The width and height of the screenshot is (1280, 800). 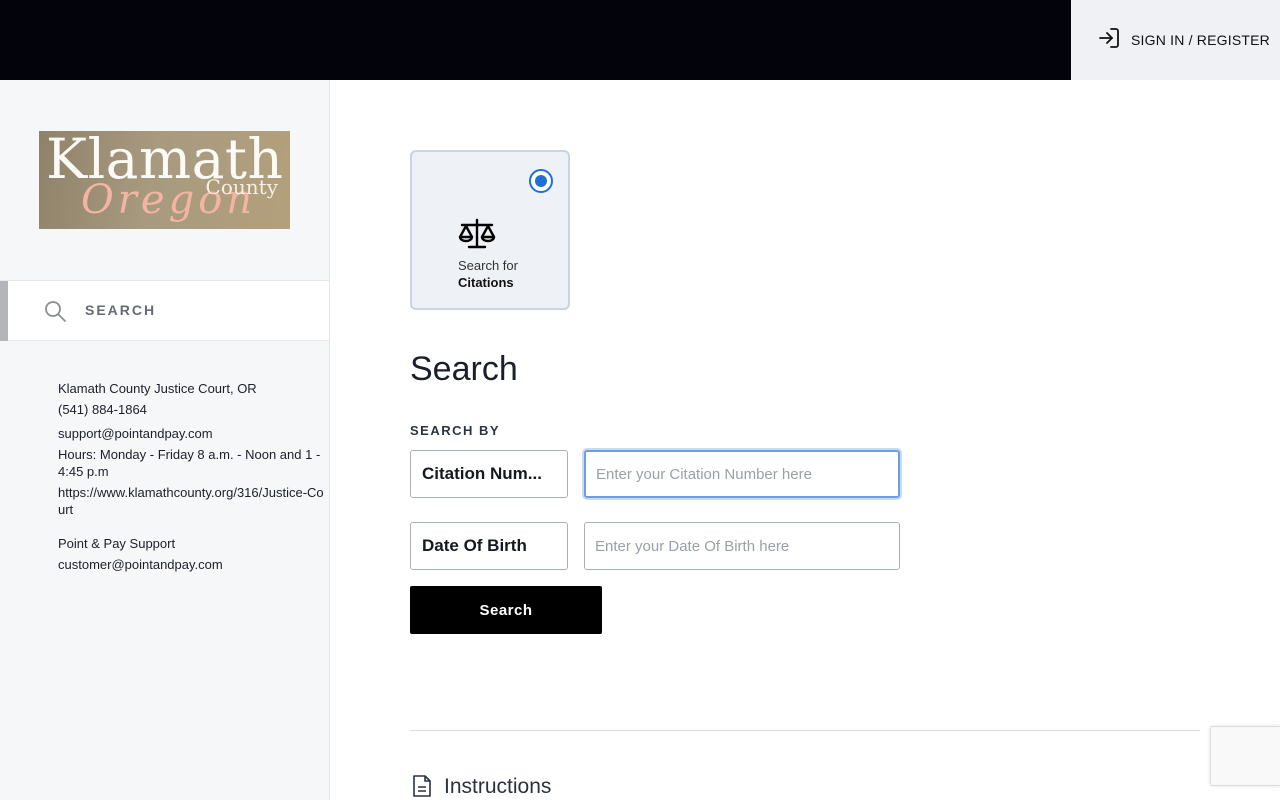 I want to click on support-title: Point & Pay Support, so click(x=117, y=543).